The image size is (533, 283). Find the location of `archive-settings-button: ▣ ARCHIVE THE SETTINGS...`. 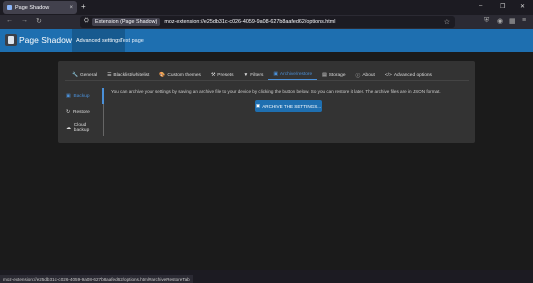

archive-settings-button: ▣ ARCHIVE THE SETTINGS... is located at coordinates (288, 106).